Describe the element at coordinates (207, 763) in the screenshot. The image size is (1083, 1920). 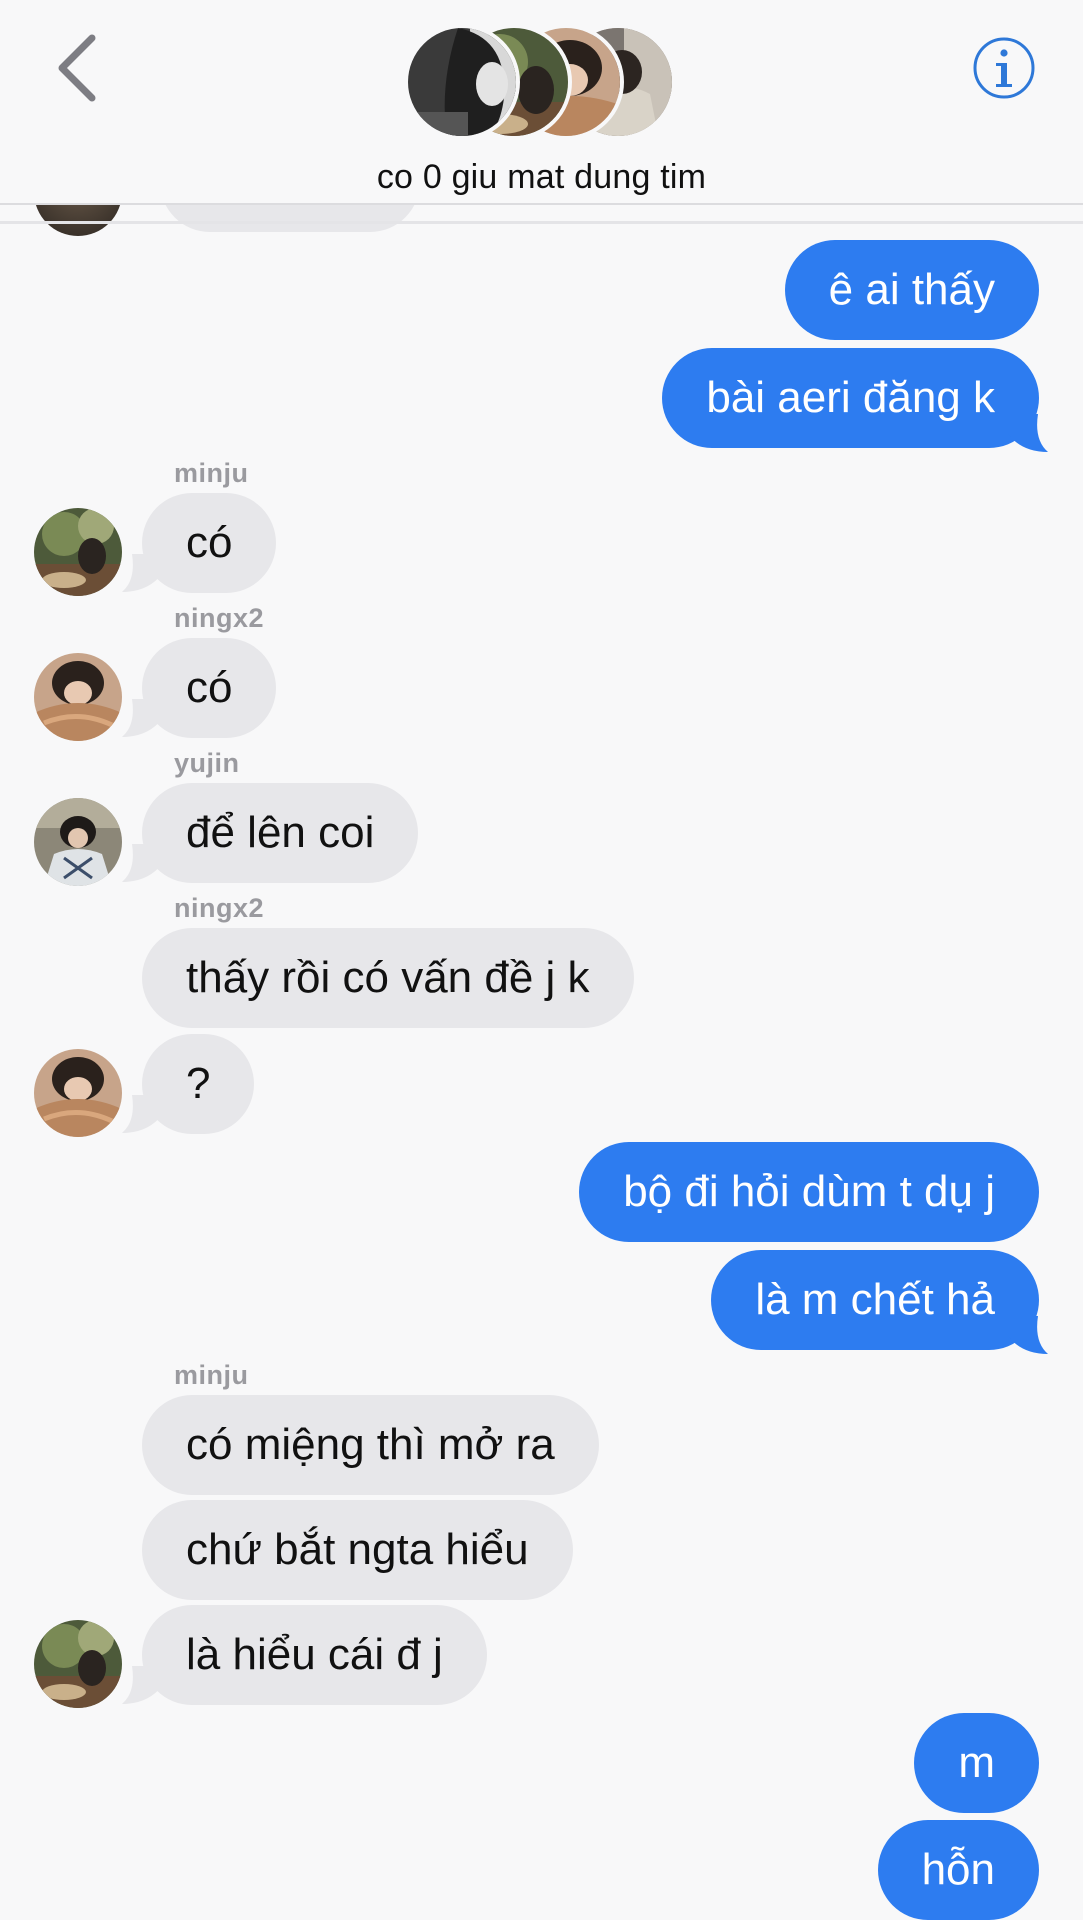
I see `sender-name: yujin` at that location.